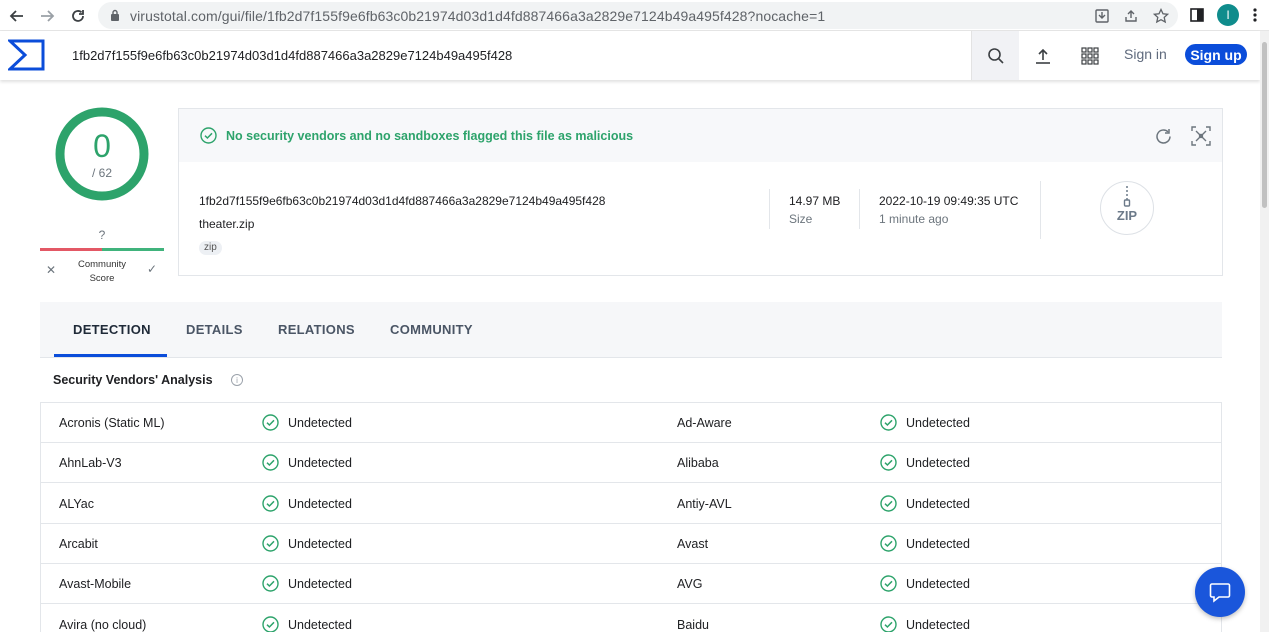  I want to click on side-panel-icon, so click(1197, 17).